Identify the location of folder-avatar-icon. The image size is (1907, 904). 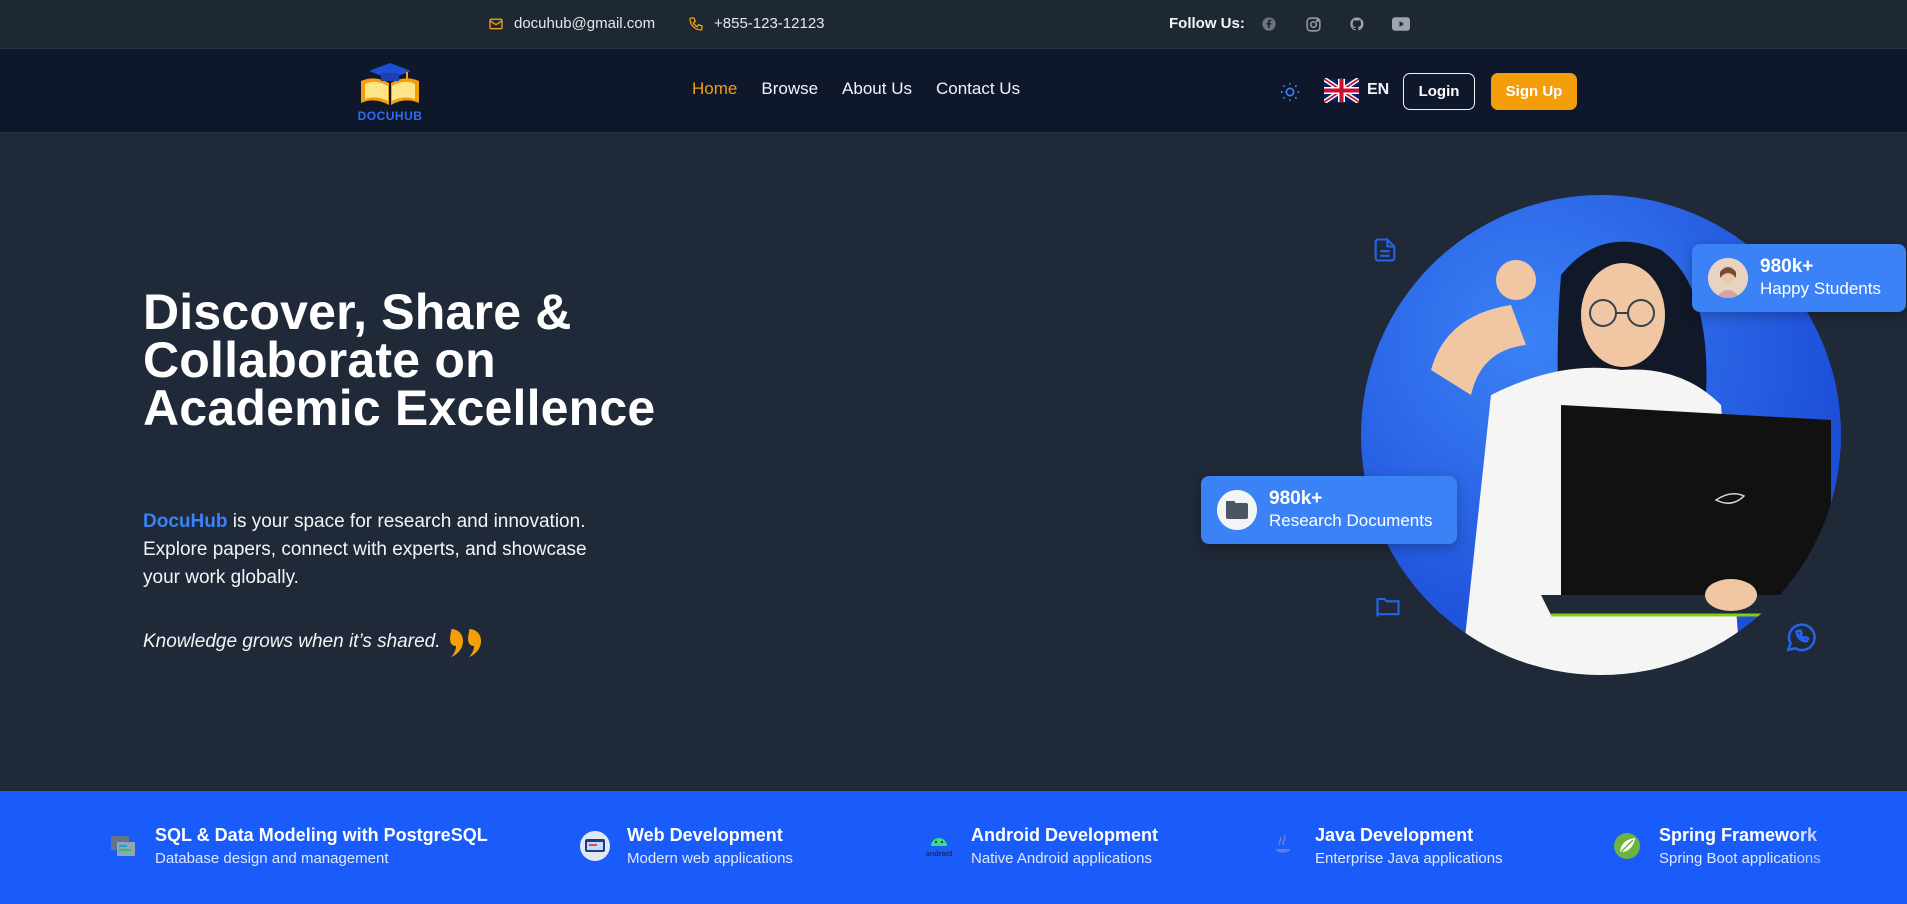
(1237, 510).